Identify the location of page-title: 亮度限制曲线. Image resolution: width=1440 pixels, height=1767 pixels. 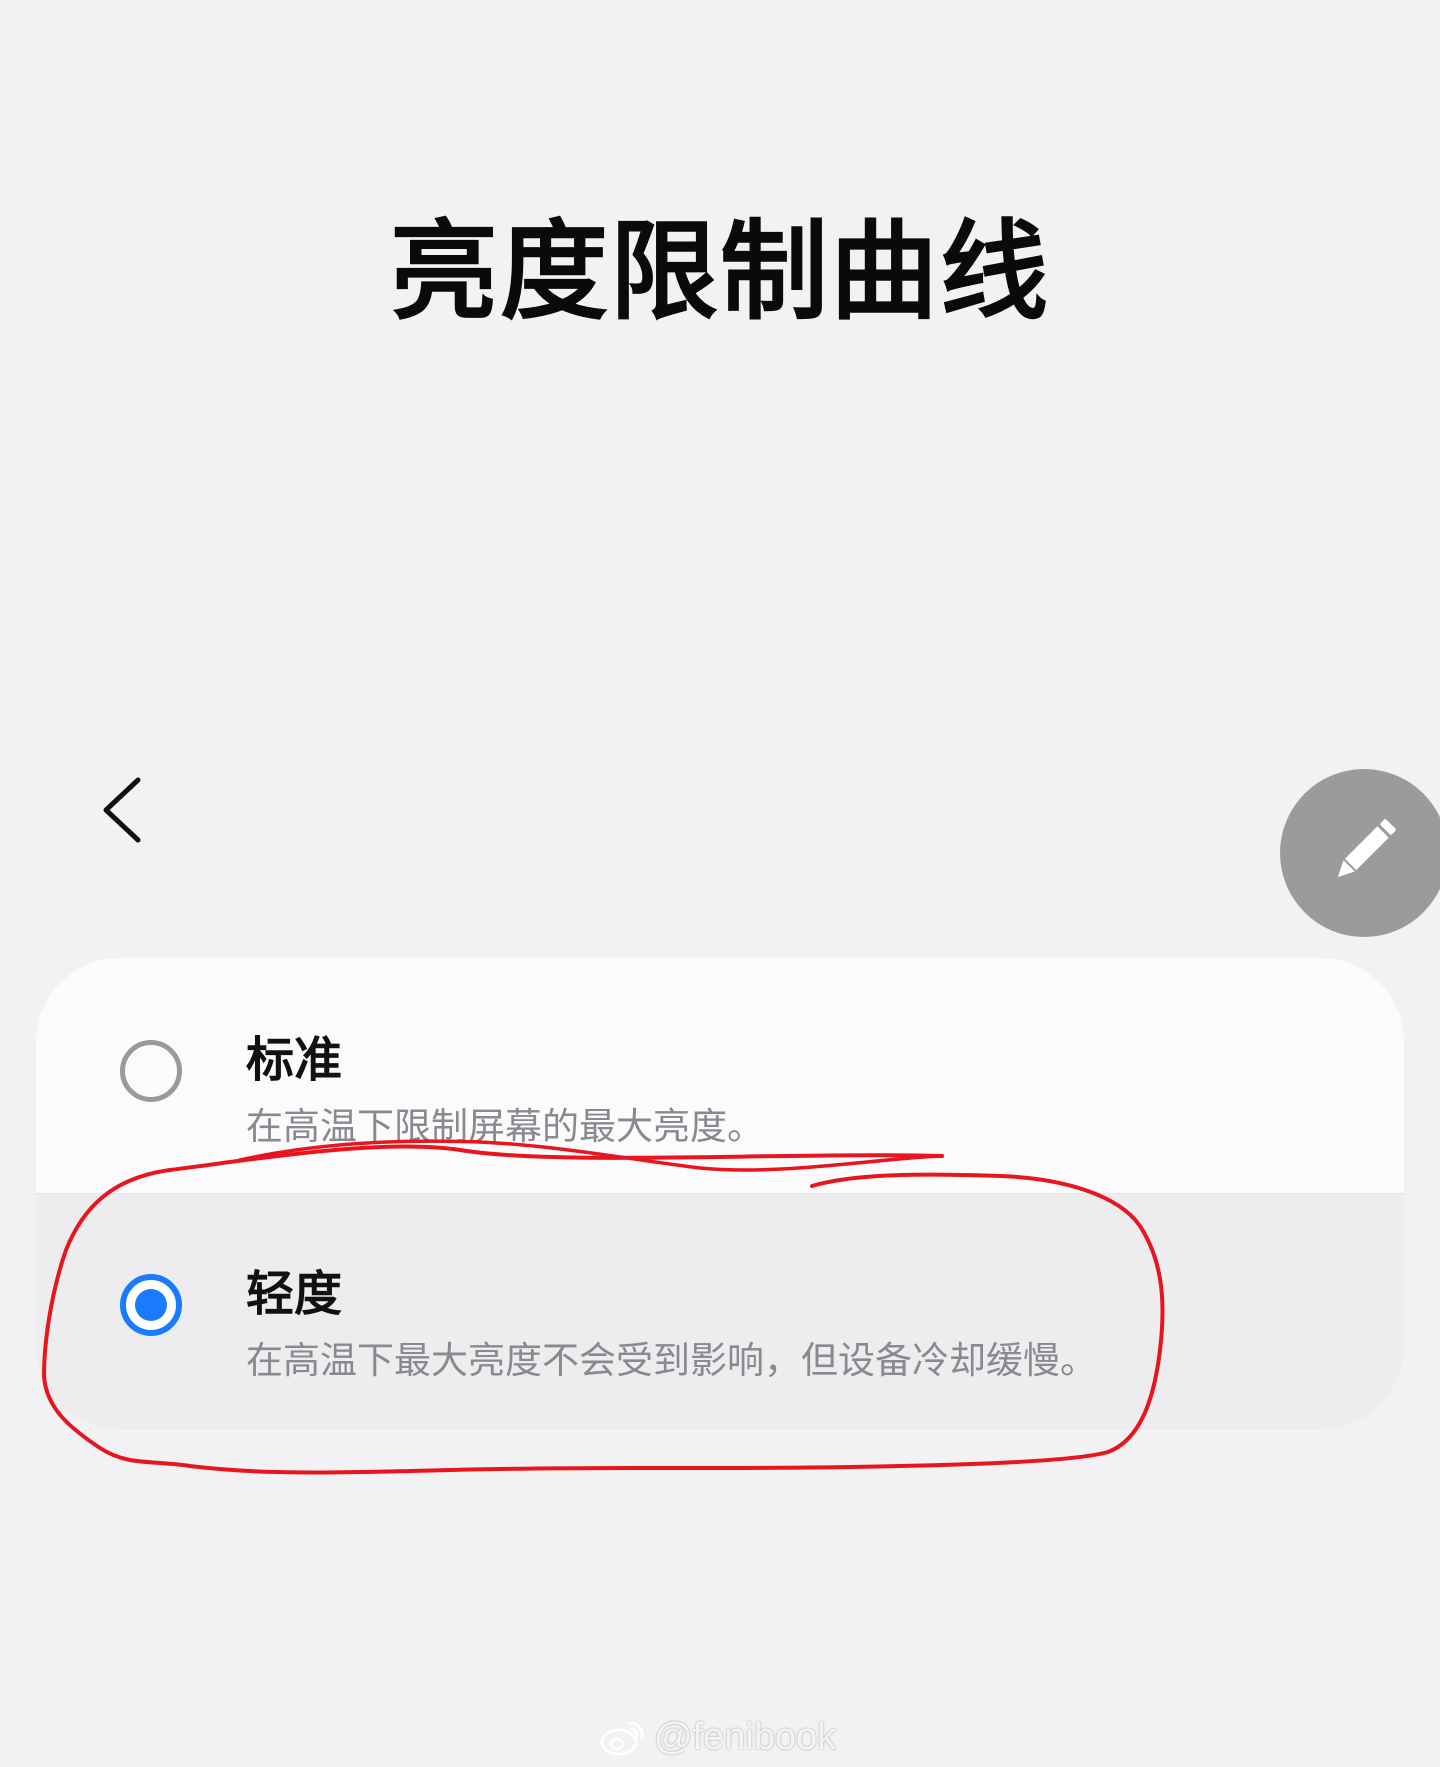
(719, 272).